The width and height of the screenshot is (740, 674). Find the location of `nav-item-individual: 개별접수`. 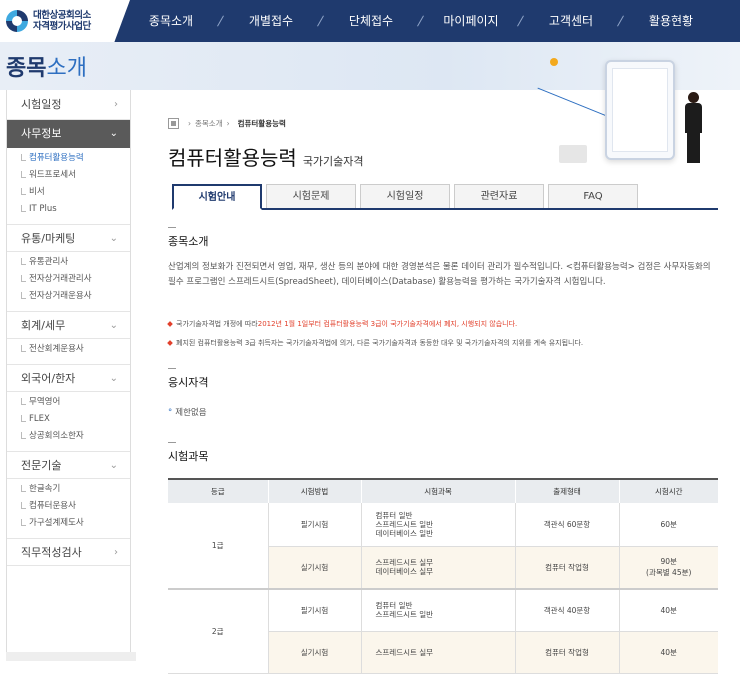

nav-item-individual: 개별접수 is located at coordinates (271, 21).